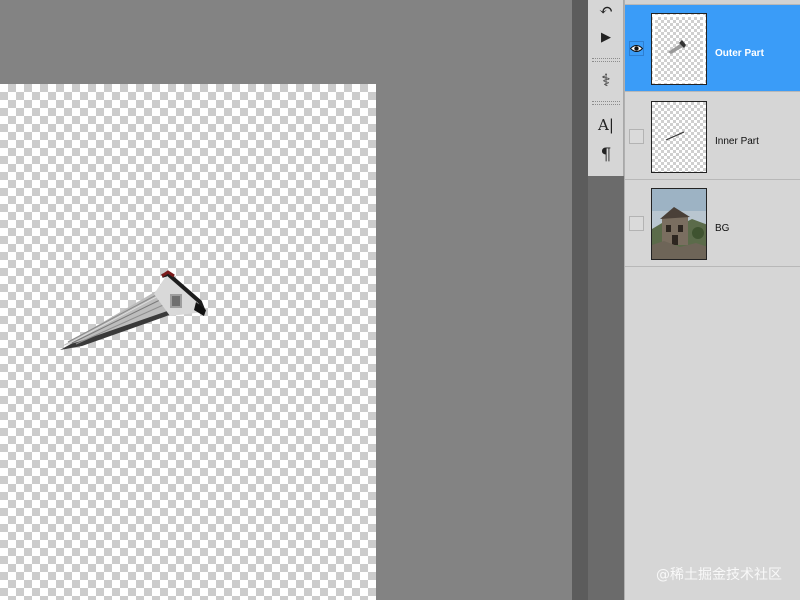  Describe the element at coordinates (580, 300) in the screenshot. I see `dock-divider` at that location.